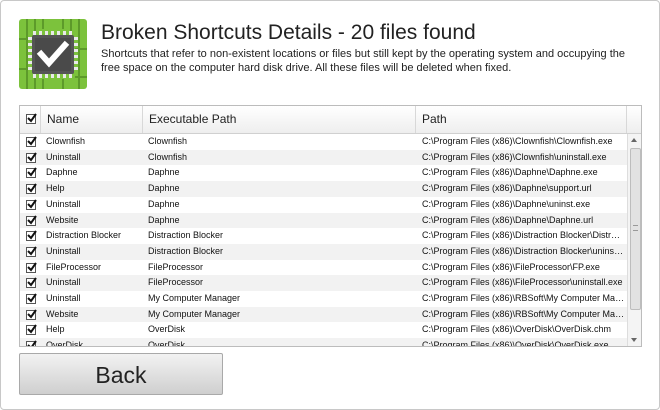 The image size is (660, 410). I want to click on cell-name: Daphne, so click(62, 172).